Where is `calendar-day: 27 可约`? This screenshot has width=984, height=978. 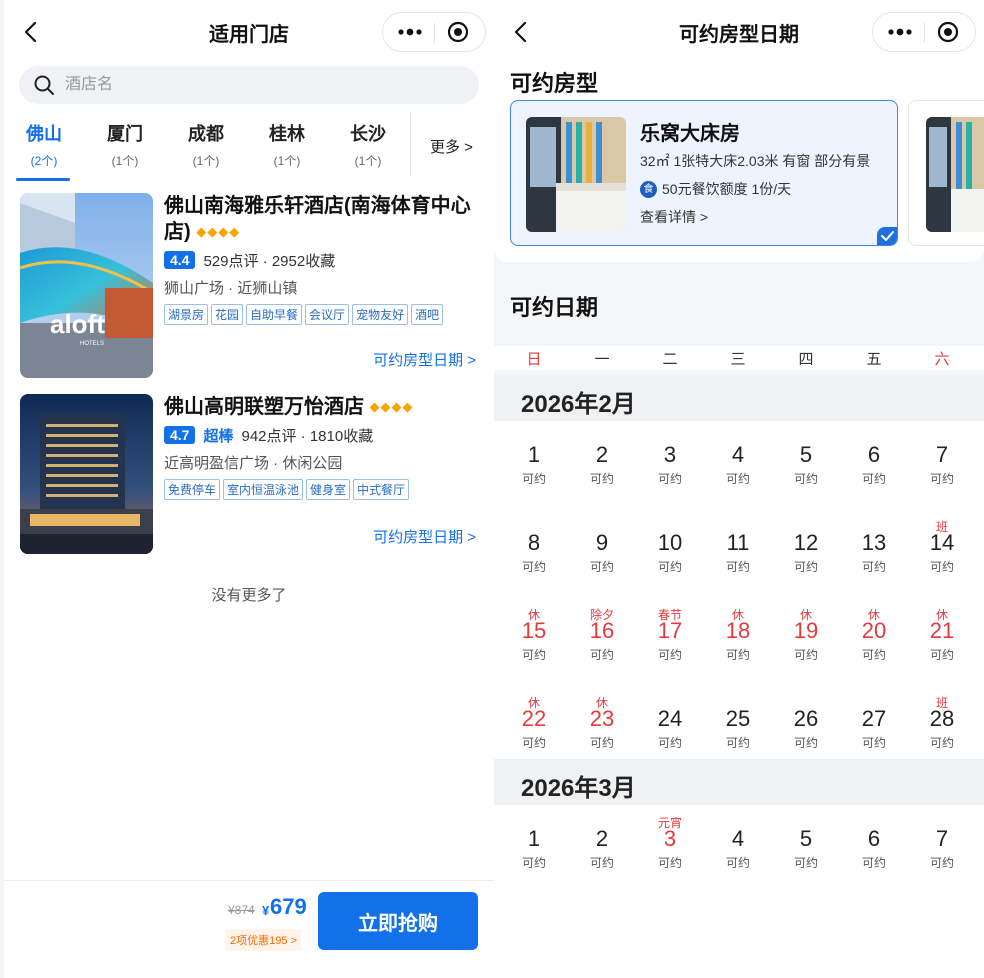
calendar-day: 27 可约 is located at coordinates (874, 730).